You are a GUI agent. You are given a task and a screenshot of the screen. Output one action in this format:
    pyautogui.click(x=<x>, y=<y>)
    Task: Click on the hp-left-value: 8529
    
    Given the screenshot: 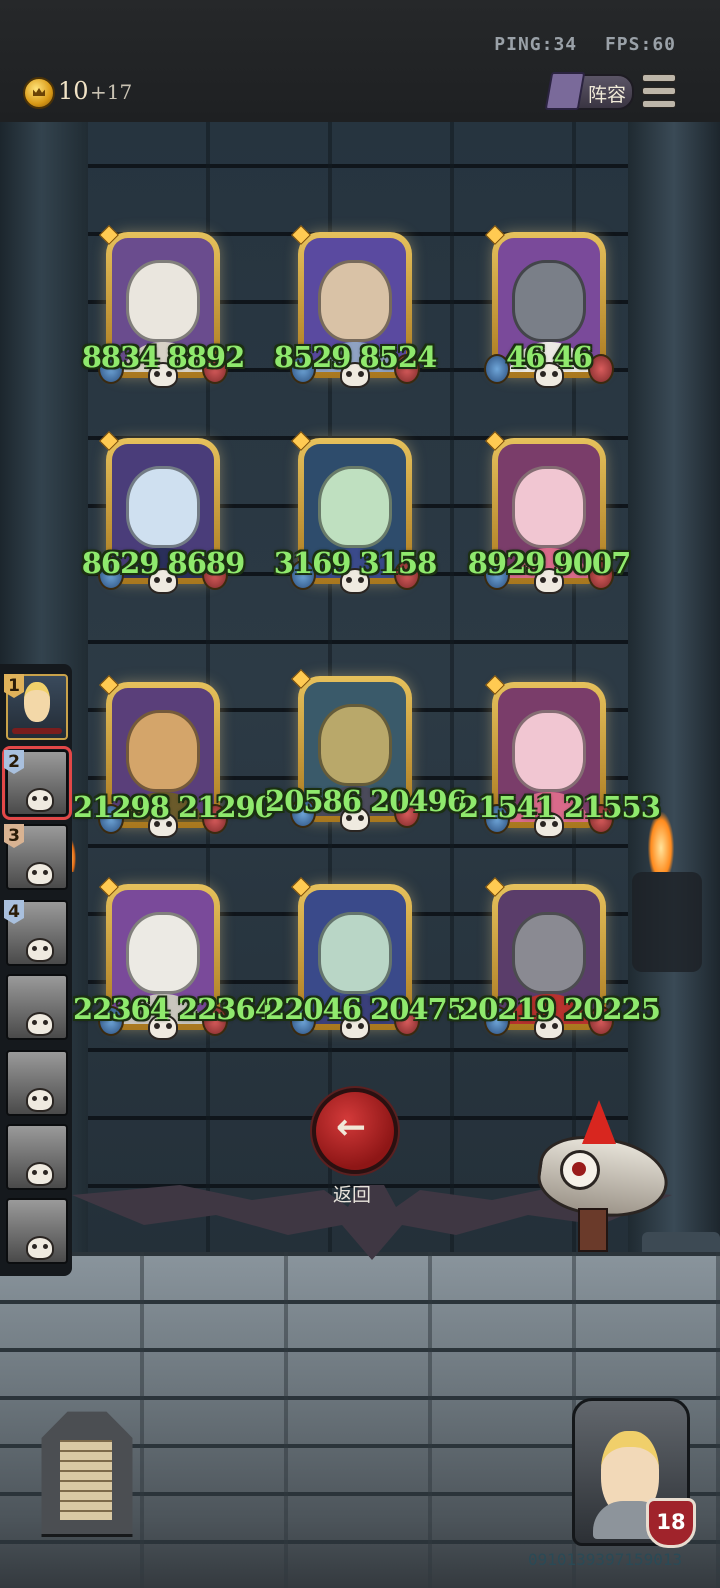 What is the action you would take?
    pyautogui.click(x=312, y=357)
    